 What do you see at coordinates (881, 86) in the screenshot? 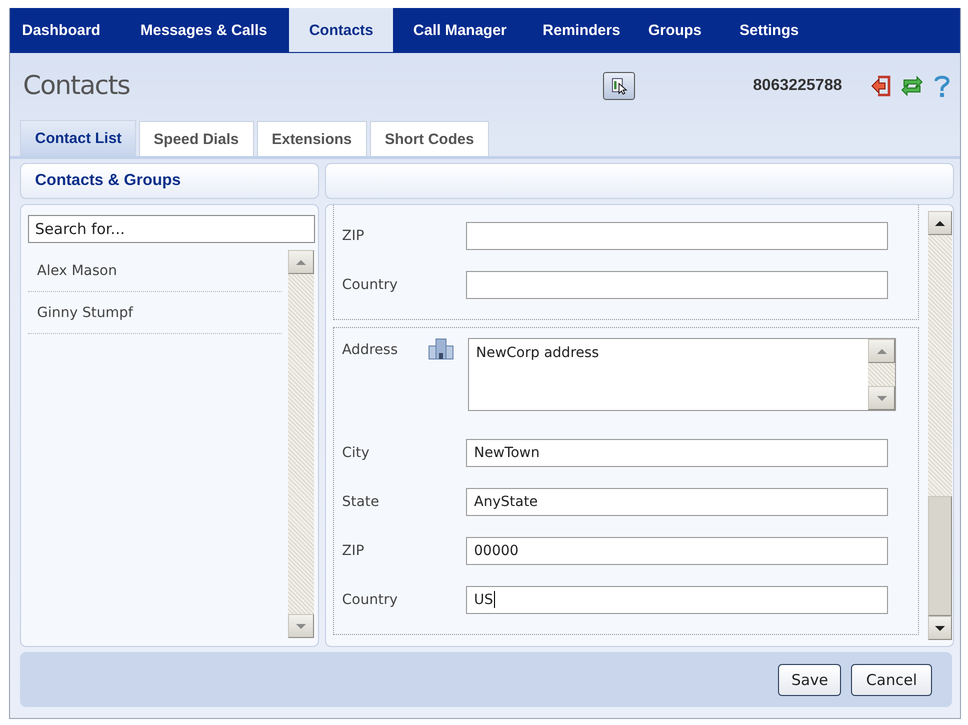
I see `logout-icon` at bounding box center [881, 86].